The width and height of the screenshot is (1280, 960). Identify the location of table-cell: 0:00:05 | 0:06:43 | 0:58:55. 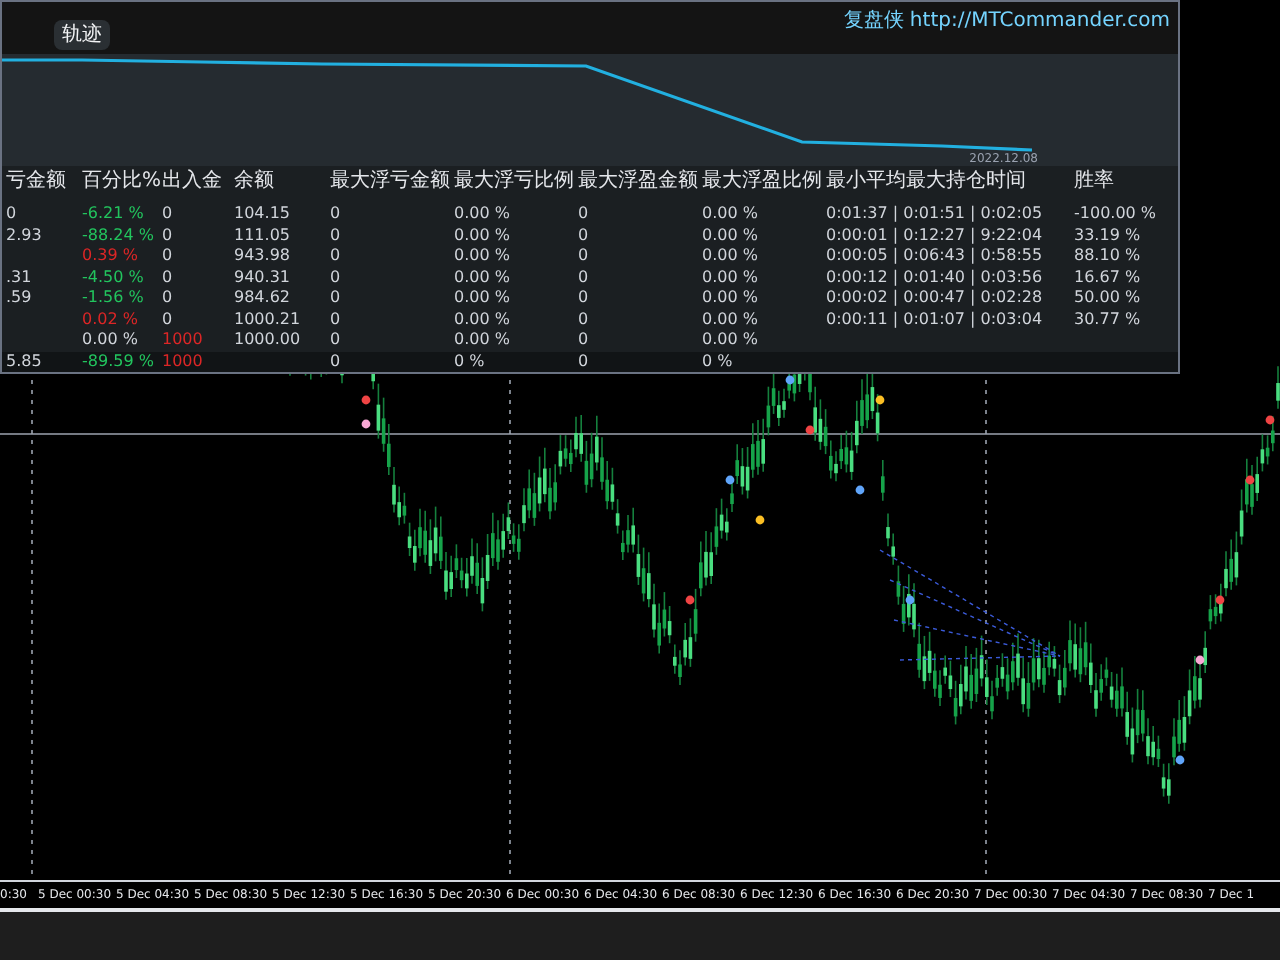
(934, 255).